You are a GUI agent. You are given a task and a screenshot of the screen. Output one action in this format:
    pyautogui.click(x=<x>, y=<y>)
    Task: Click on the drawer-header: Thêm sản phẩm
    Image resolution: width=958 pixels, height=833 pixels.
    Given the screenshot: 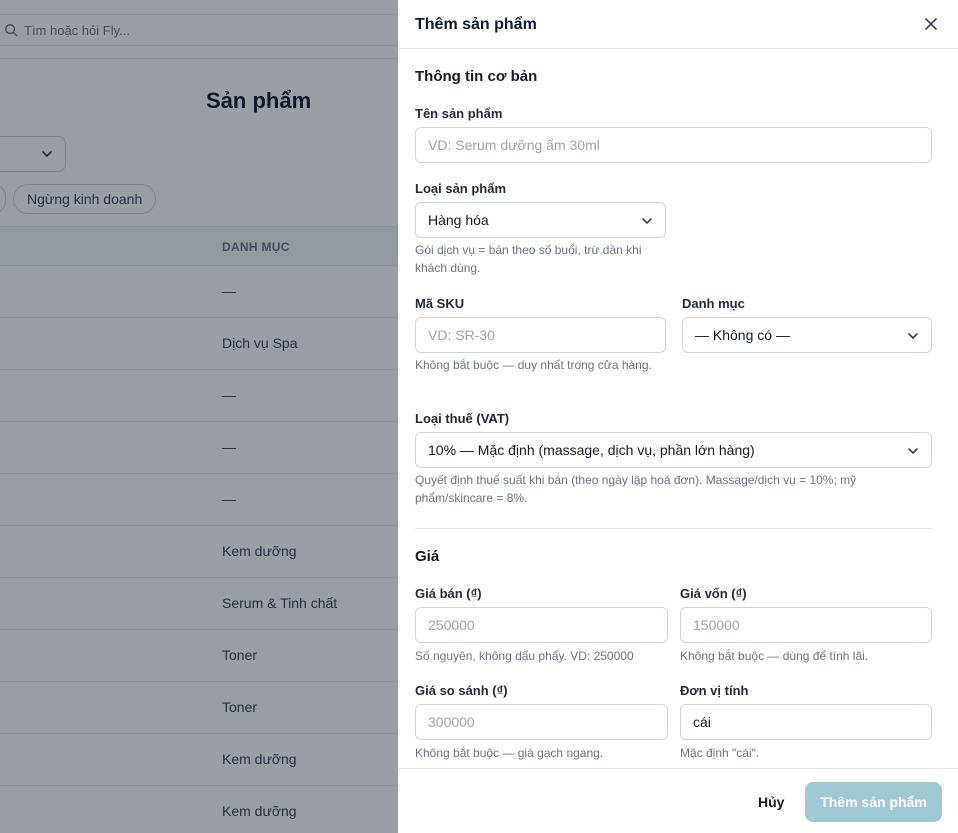 What is the action you would take?
    pyautogui.click(x=678, y=24)
    